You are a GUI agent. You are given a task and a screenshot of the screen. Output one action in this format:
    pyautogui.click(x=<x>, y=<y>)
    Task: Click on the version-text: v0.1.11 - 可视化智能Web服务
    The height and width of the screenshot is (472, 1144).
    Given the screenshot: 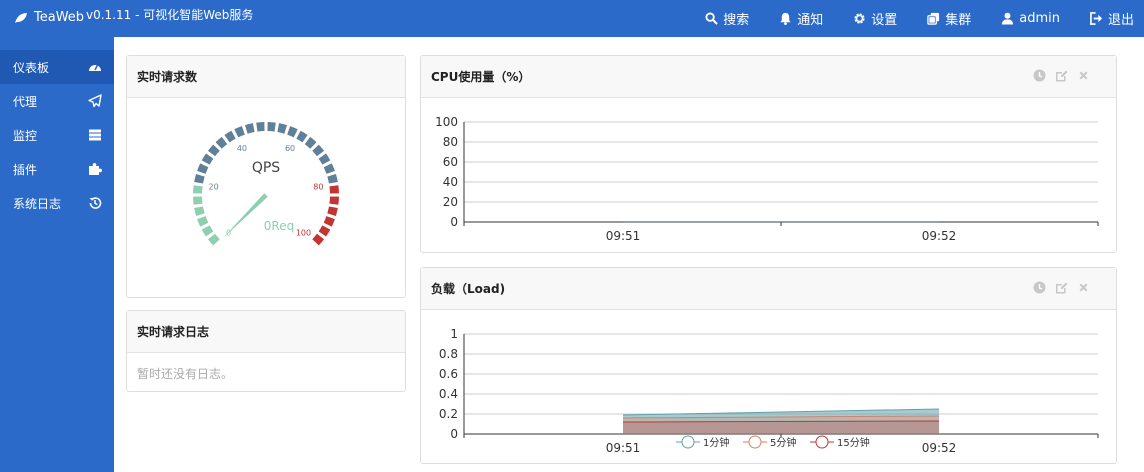 What is the action you would take?
    pyautogui.click(x=170, y=15)
    